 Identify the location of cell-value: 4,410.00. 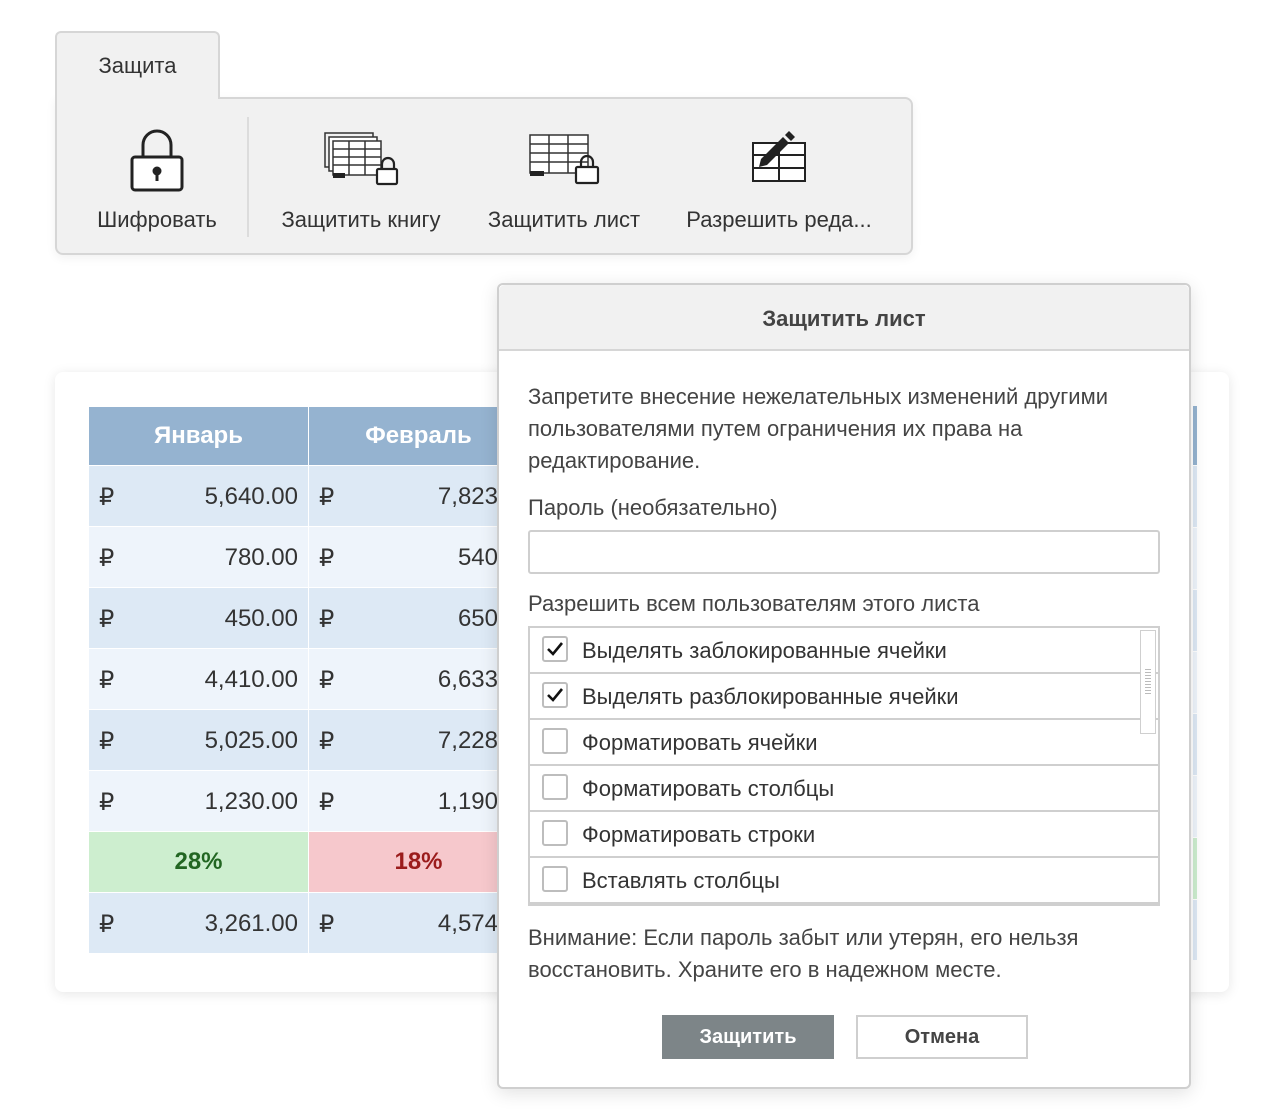
(251, 679).